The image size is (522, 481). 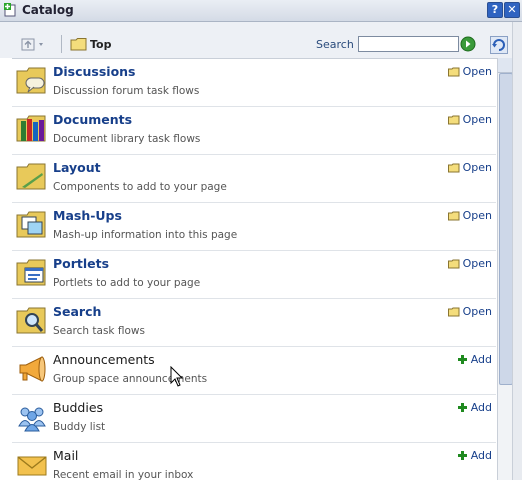 What do you see at coordinates (48, 10) in the screenshot?
I see `window-title: Catalog` at bounding box center [48, 10].